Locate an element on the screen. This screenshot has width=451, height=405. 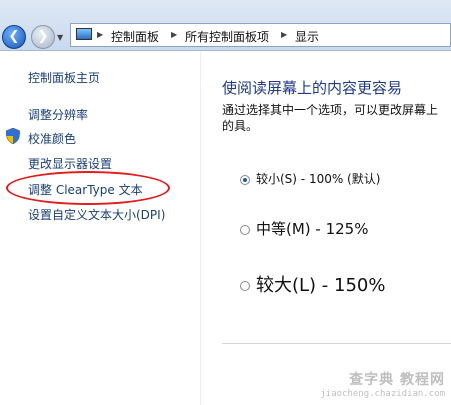
option-medium: 中等(M) - 125% is located at coordinates (304, 228).